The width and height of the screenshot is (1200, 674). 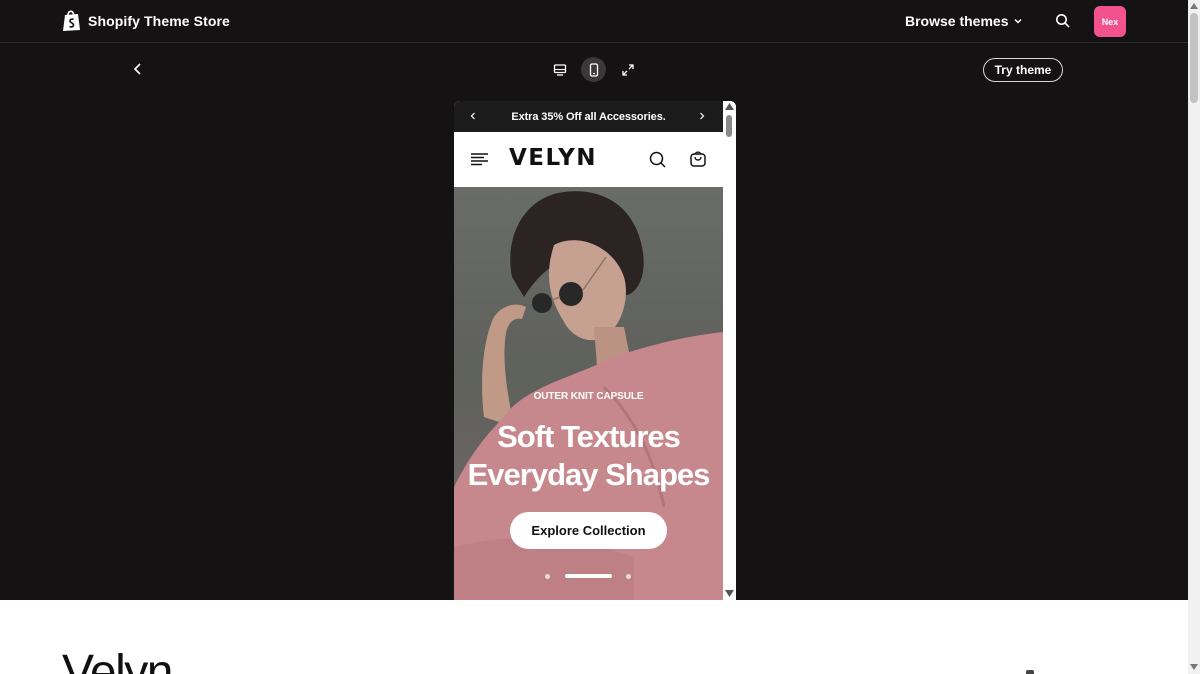 What do you see at coordinates (1194, 58) in the screenshot?
I see `page-scroll-thumb` at bounding box center [1194, 58].